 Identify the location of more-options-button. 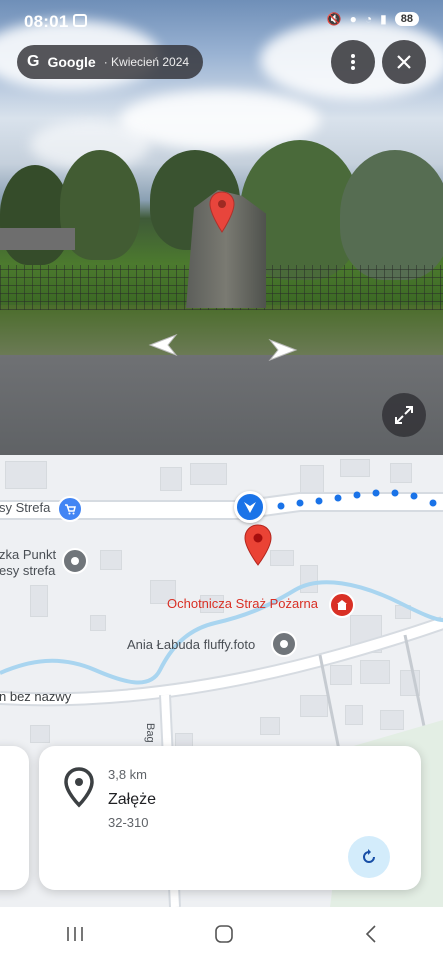
(353, 62).